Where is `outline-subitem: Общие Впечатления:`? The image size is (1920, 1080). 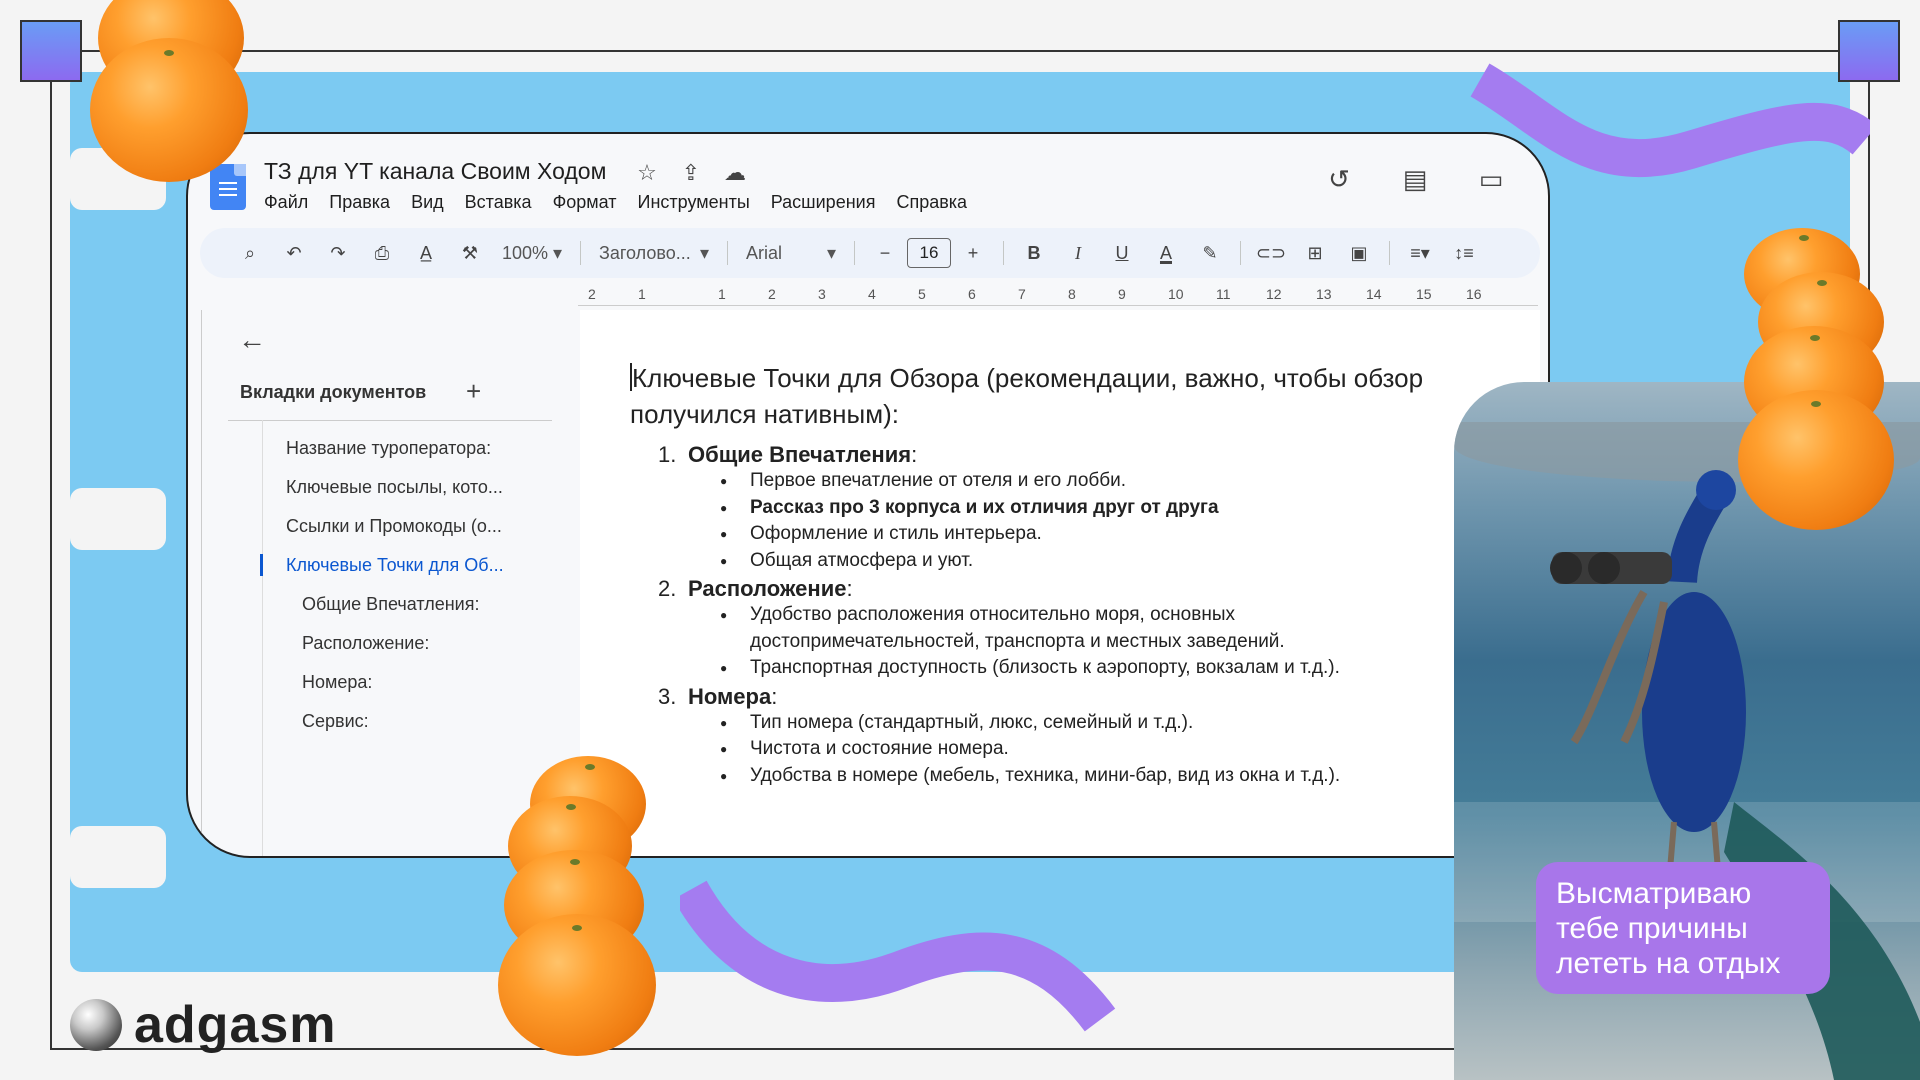 outline-subitem: Общие Впечатления: is located at coordinates (390, 604).